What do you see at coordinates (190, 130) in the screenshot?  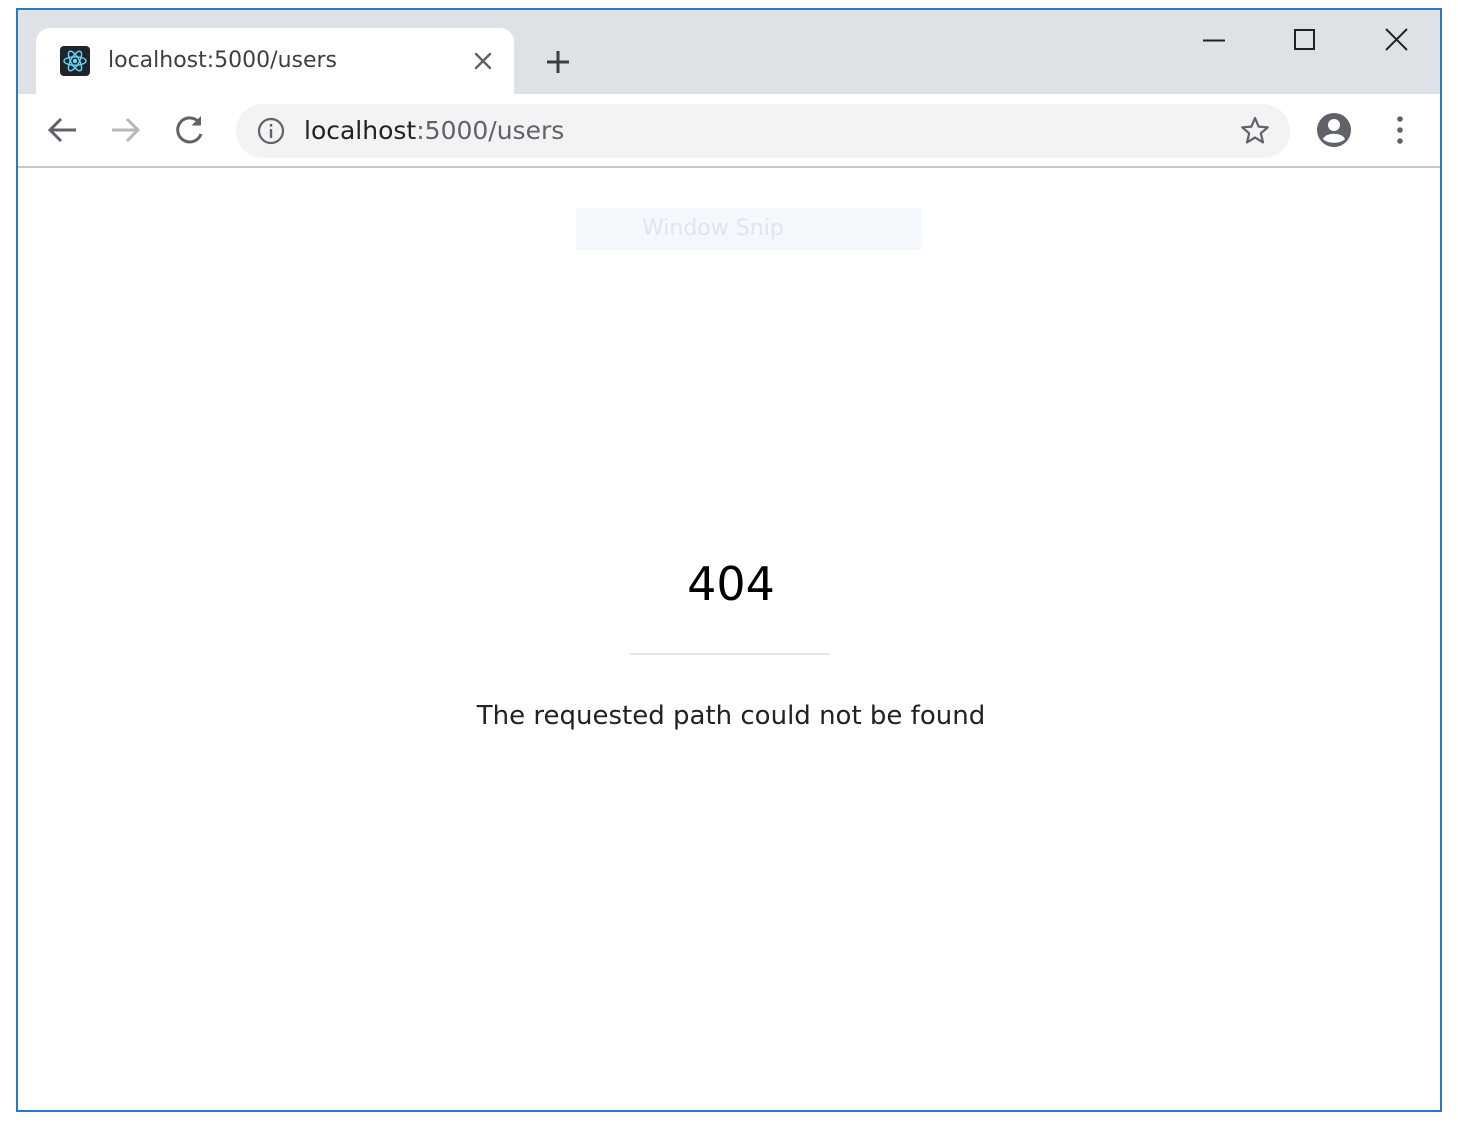 I see `reload-icon` at bounding box center [190, 130].